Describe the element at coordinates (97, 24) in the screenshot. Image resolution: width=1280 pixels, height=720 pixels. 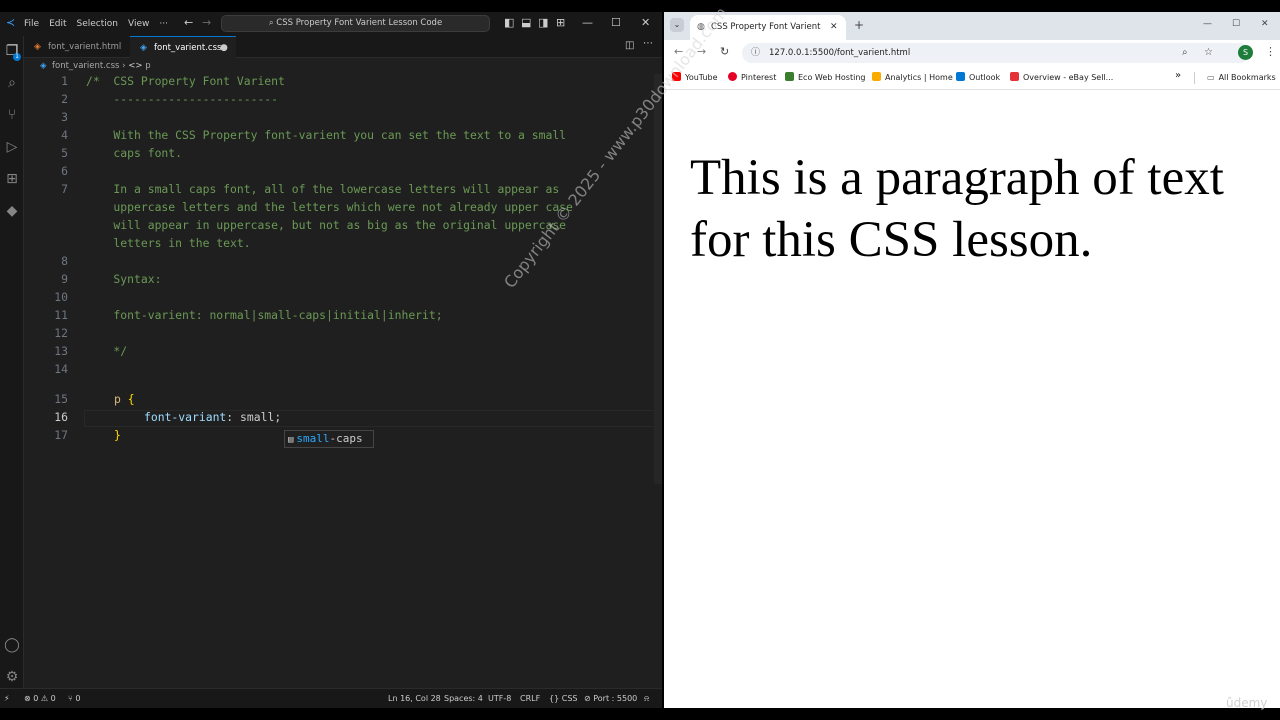
I see `menu-selection: Selection` at that location.